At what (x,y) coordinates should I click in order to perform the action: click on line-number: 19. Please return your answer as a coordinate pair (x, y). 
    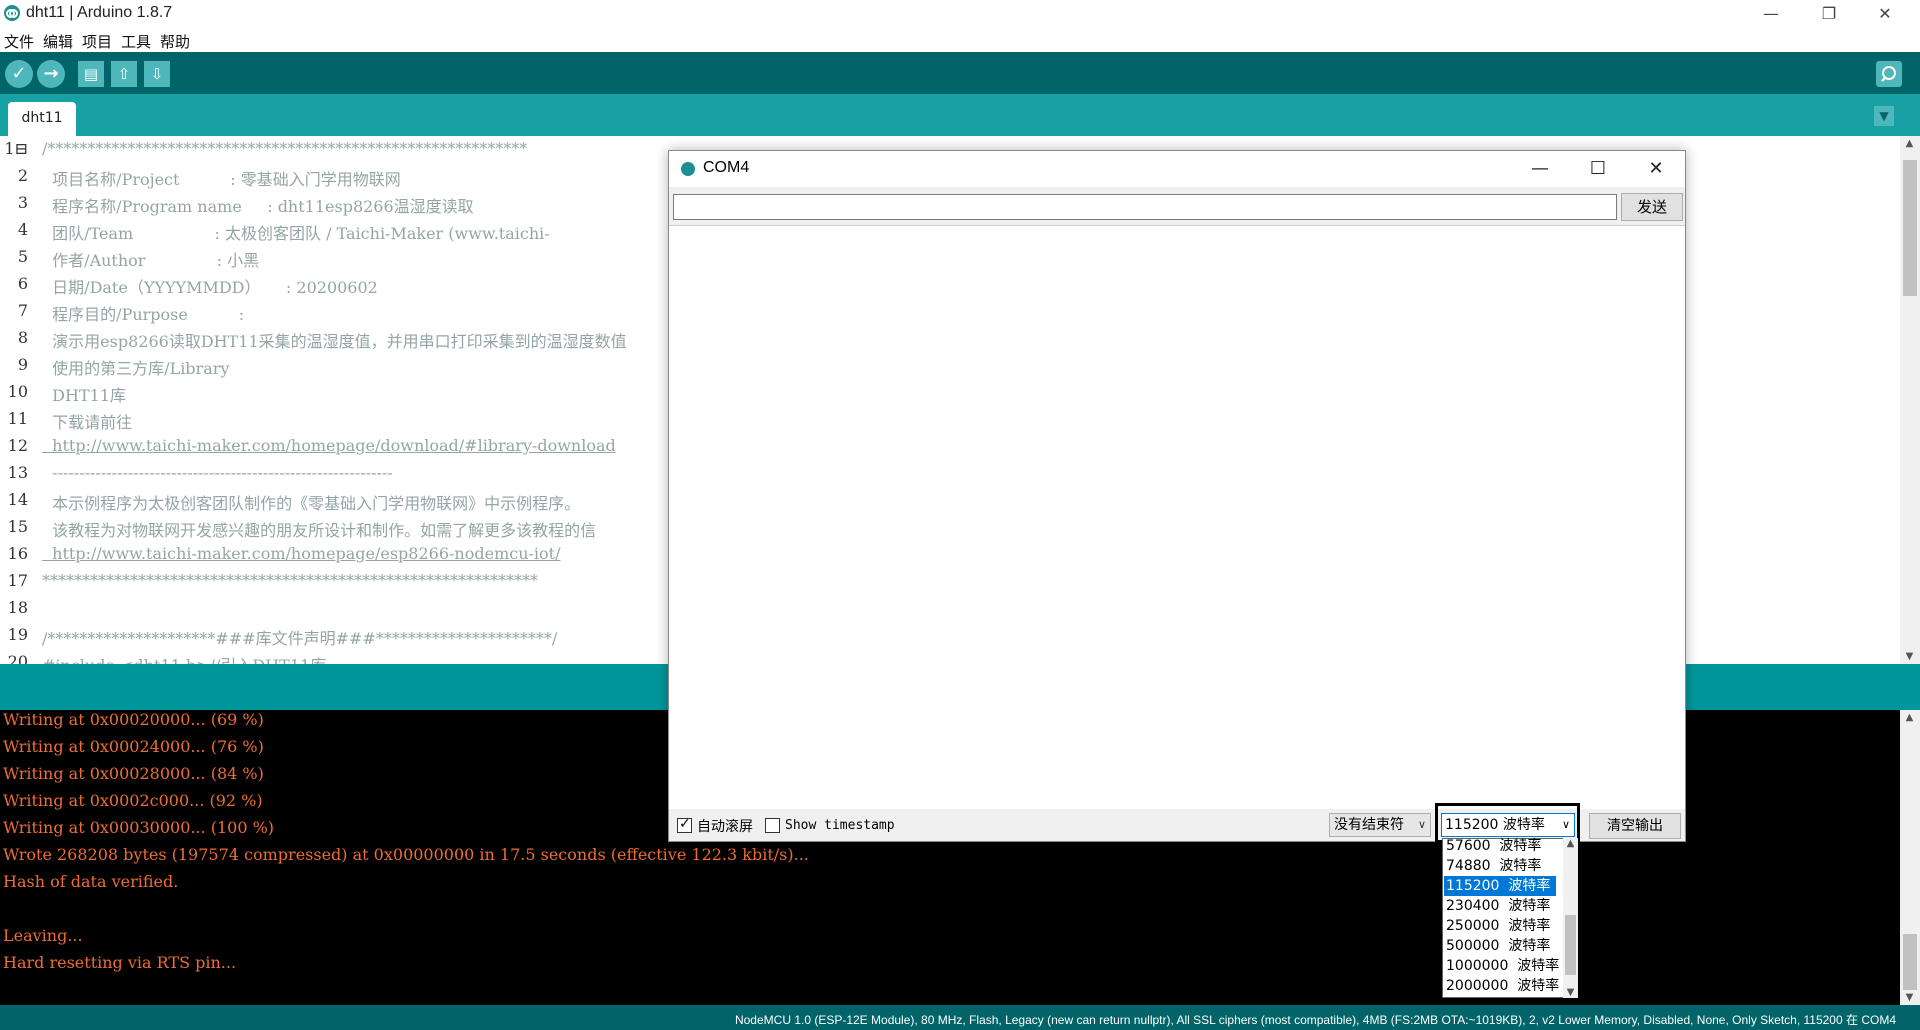
    Looking at the image, I should click on (17, 634).